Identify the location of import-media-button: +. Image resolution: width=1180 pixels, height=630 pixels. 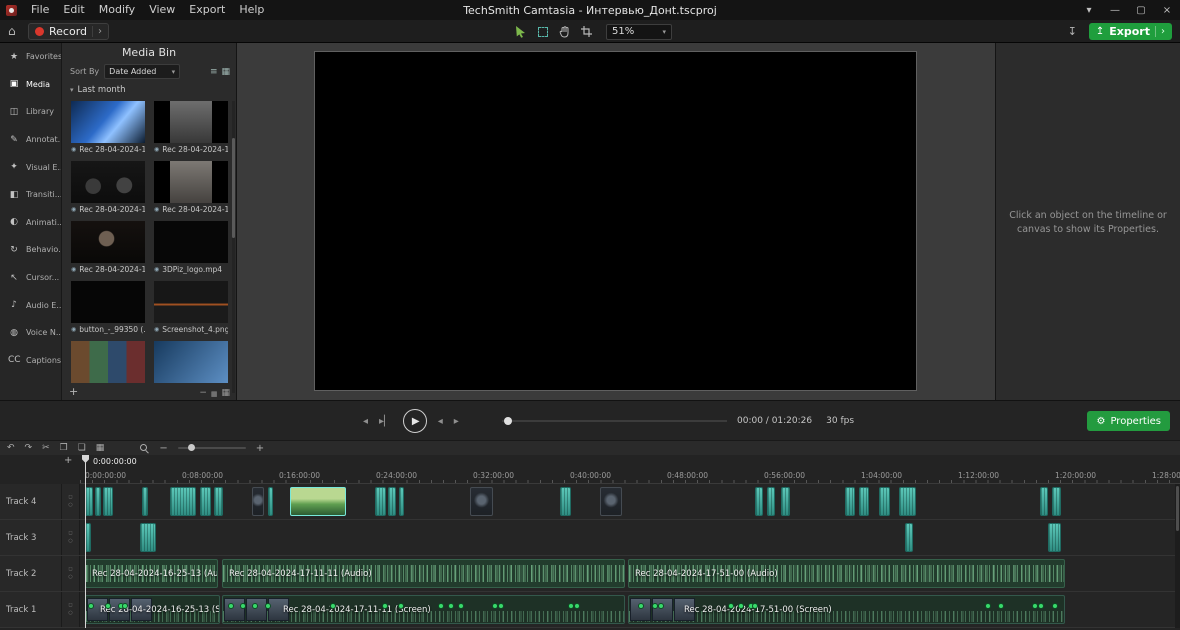
(73, 391).